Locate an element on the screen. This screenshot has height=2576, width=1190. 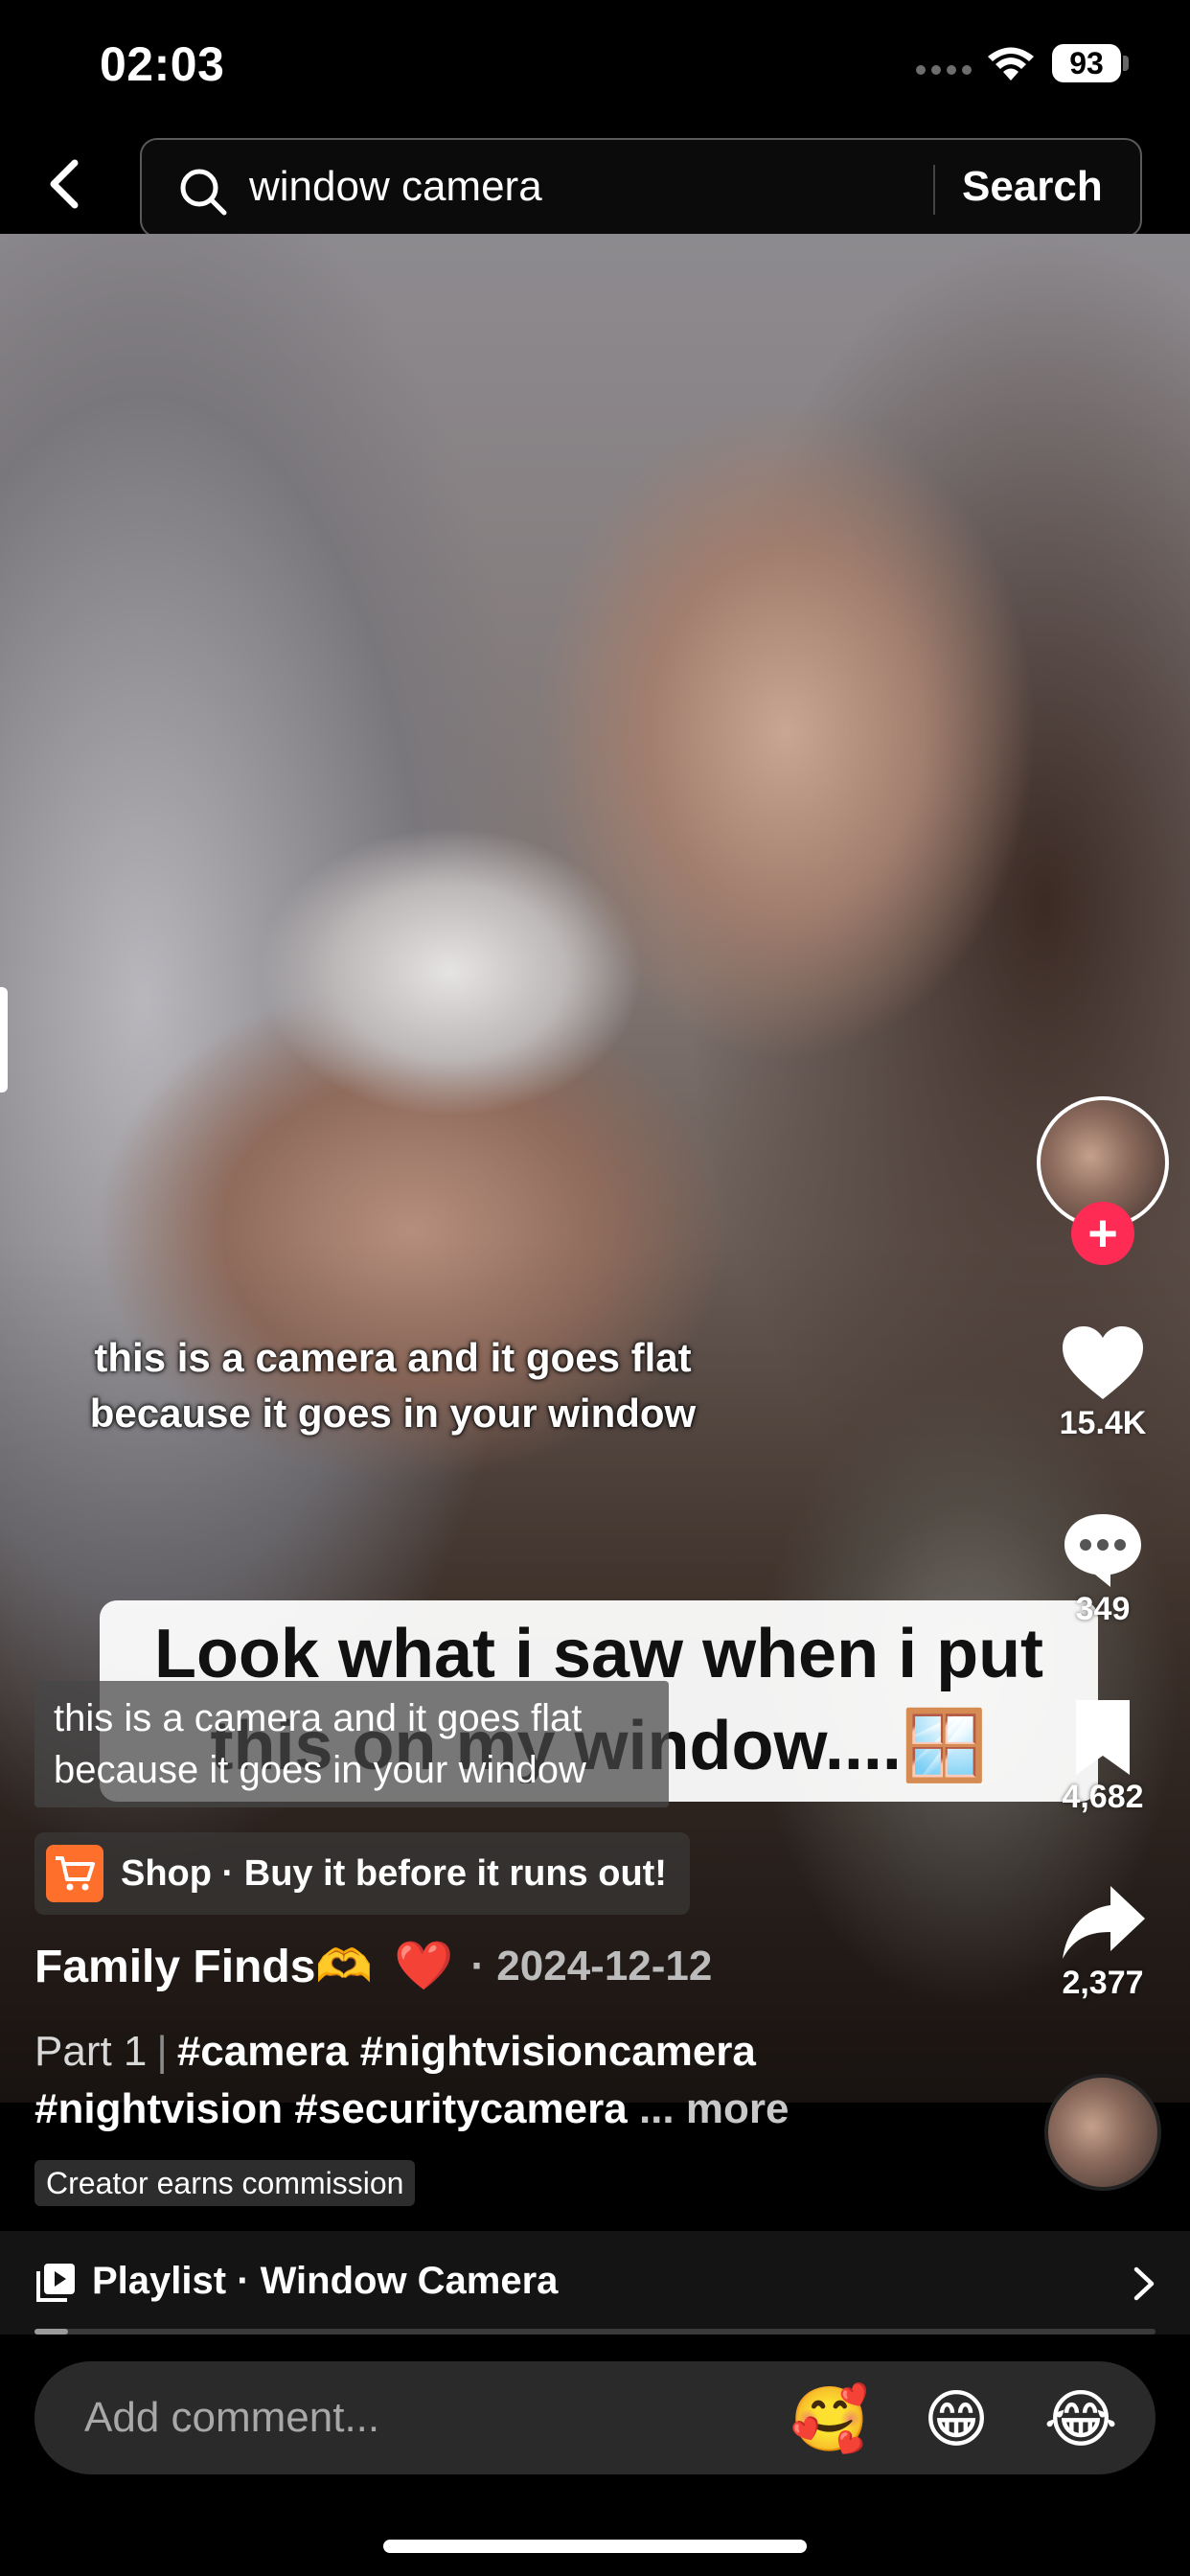
battery-level: 93 is located at coordinates (1087, 63).